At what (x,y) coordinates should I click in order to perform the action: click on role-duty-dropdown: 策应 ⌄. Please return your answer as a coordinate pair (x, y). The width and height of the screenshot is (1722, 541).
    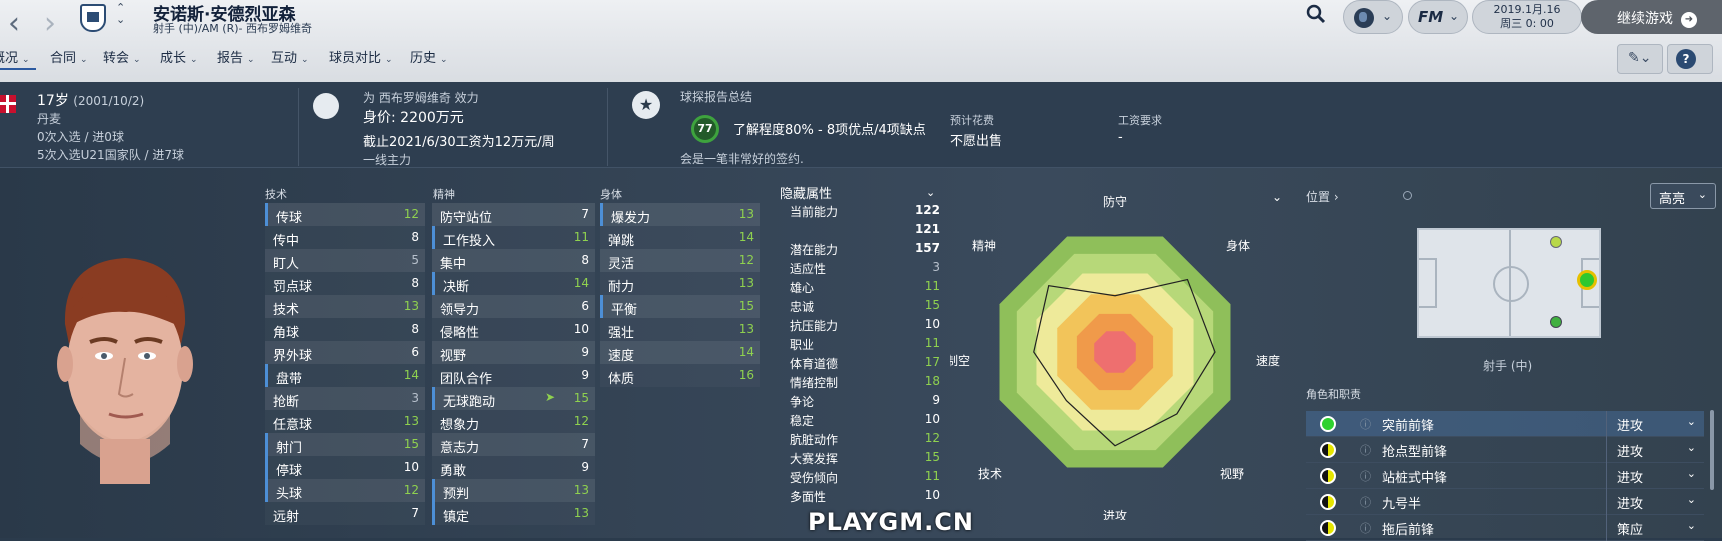
    Looking at the image, I should click on (1655, 528).